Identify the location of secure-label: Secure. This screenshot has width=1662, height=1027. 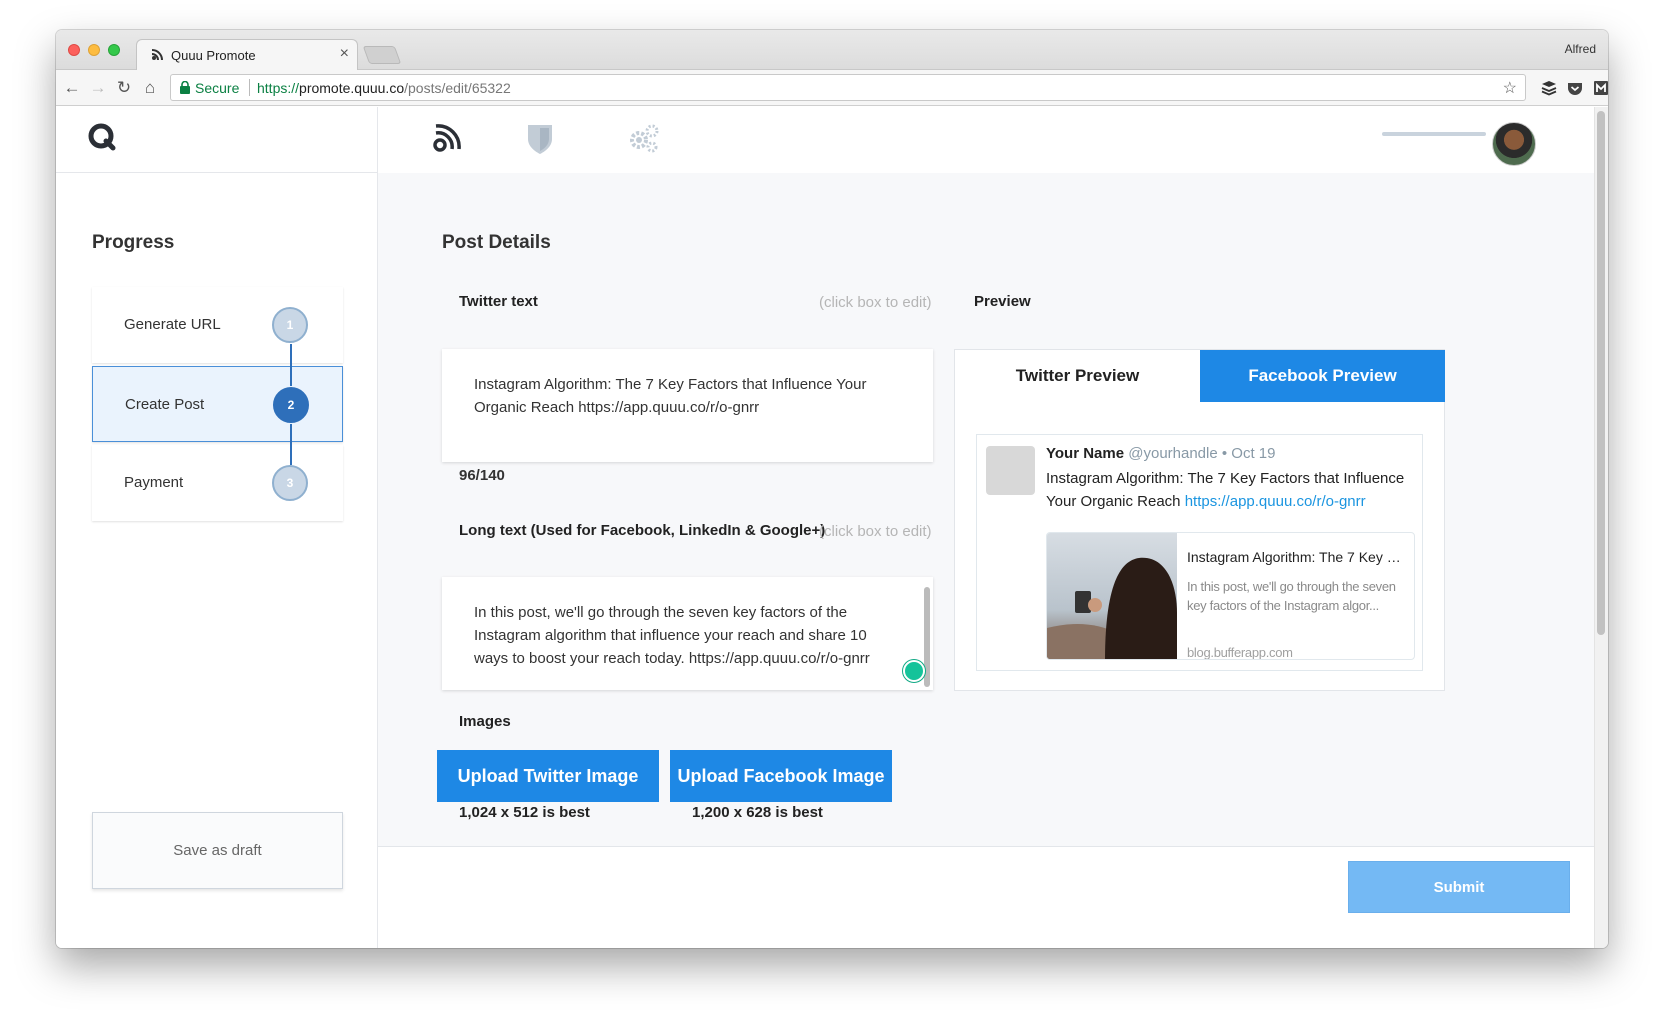
(217, 88).